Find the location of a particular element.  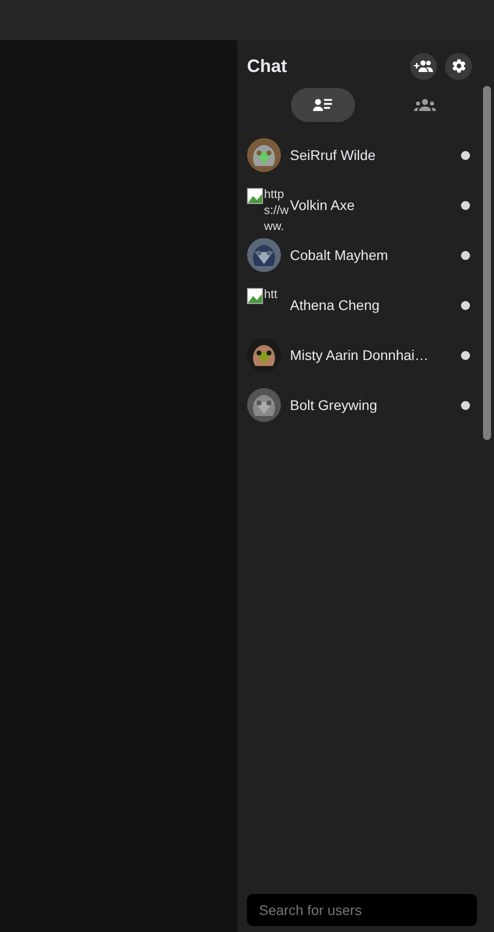

settings-icon is located at coordinates (458, 66).